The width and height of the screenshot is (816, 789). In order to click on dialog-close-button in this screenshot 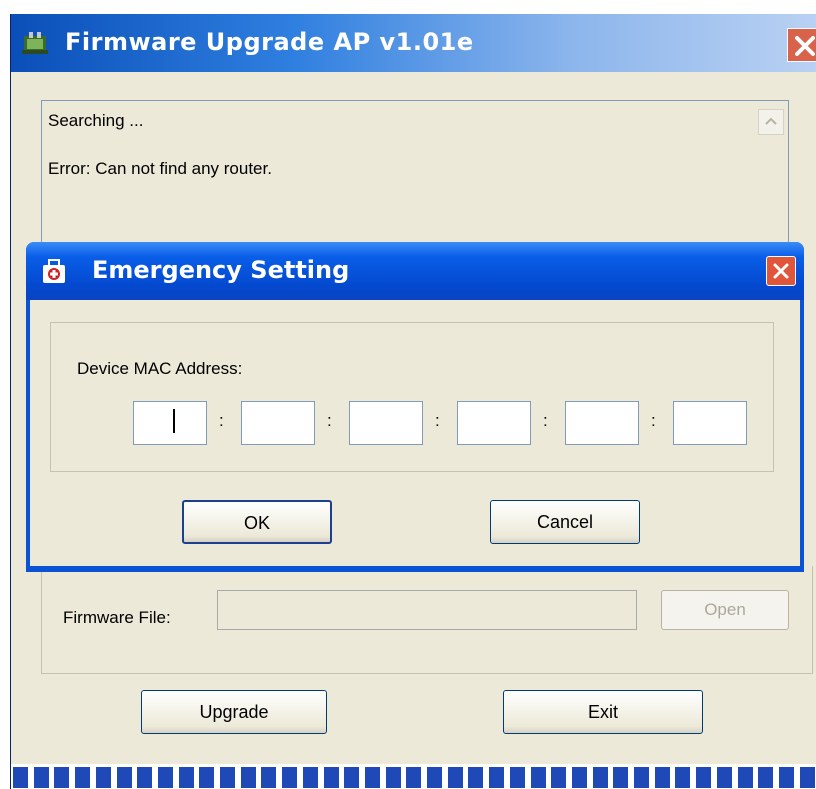, I will do `click(781, 271)`.